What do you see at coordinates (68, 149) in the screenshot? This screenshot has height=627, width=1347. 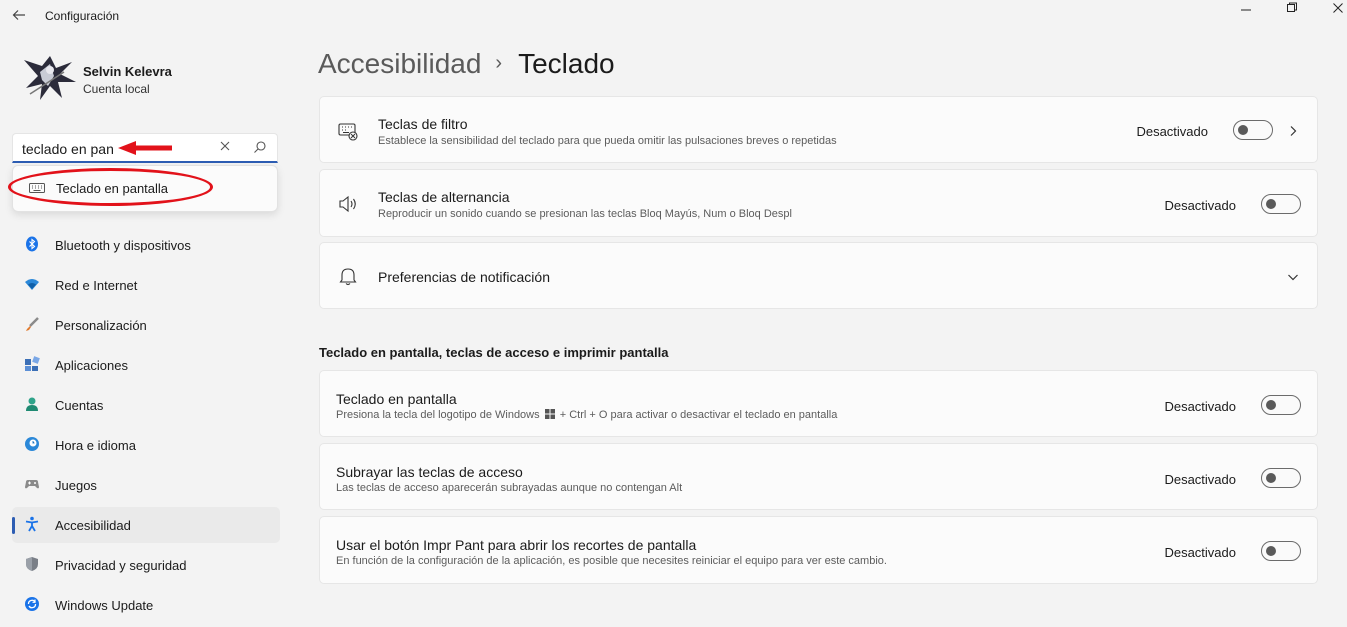 I see `search-input: teclado en pan` at bounding box center [68, 149].